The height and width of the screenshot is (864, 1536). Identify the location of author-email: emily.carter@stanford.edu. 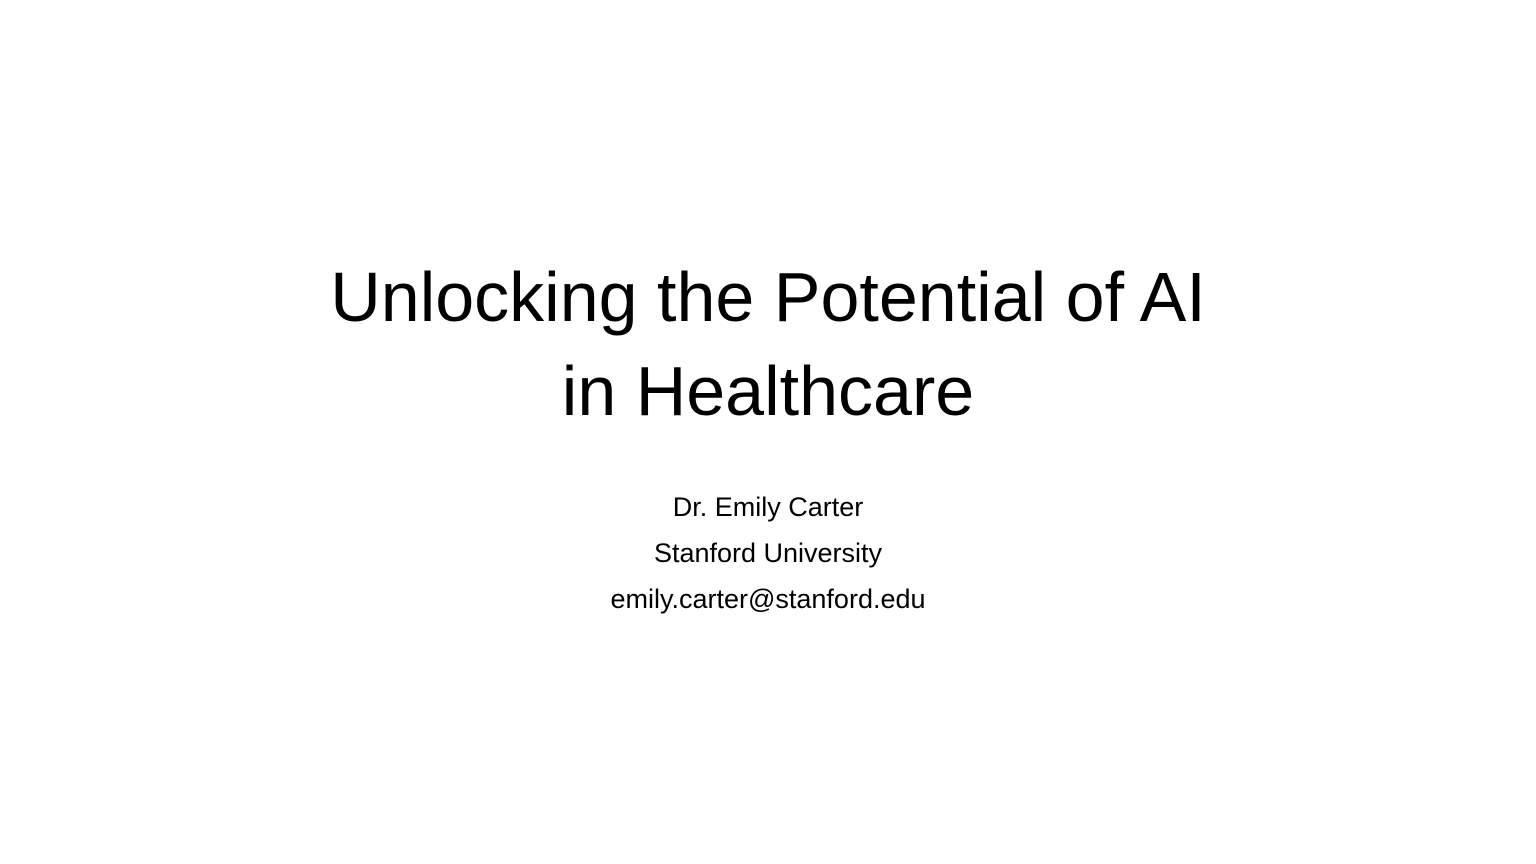
(768, 599).